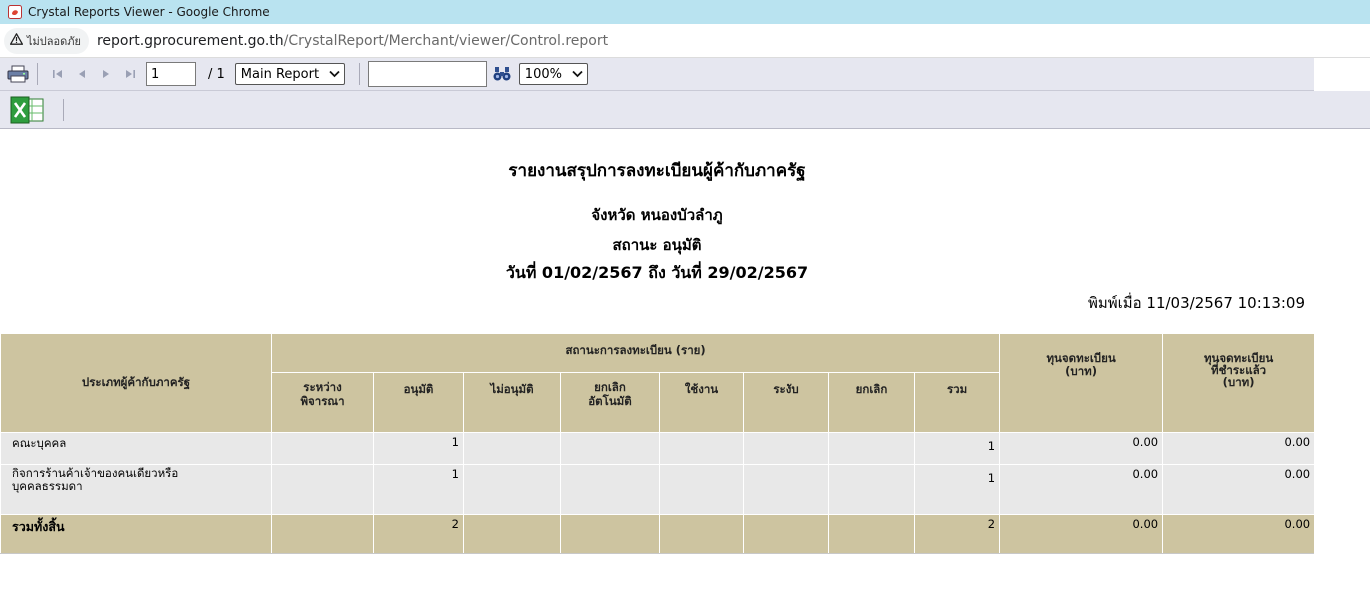  I want to click on viewer-toolbar: / 1 Main Report 100%, so click(657, 74).